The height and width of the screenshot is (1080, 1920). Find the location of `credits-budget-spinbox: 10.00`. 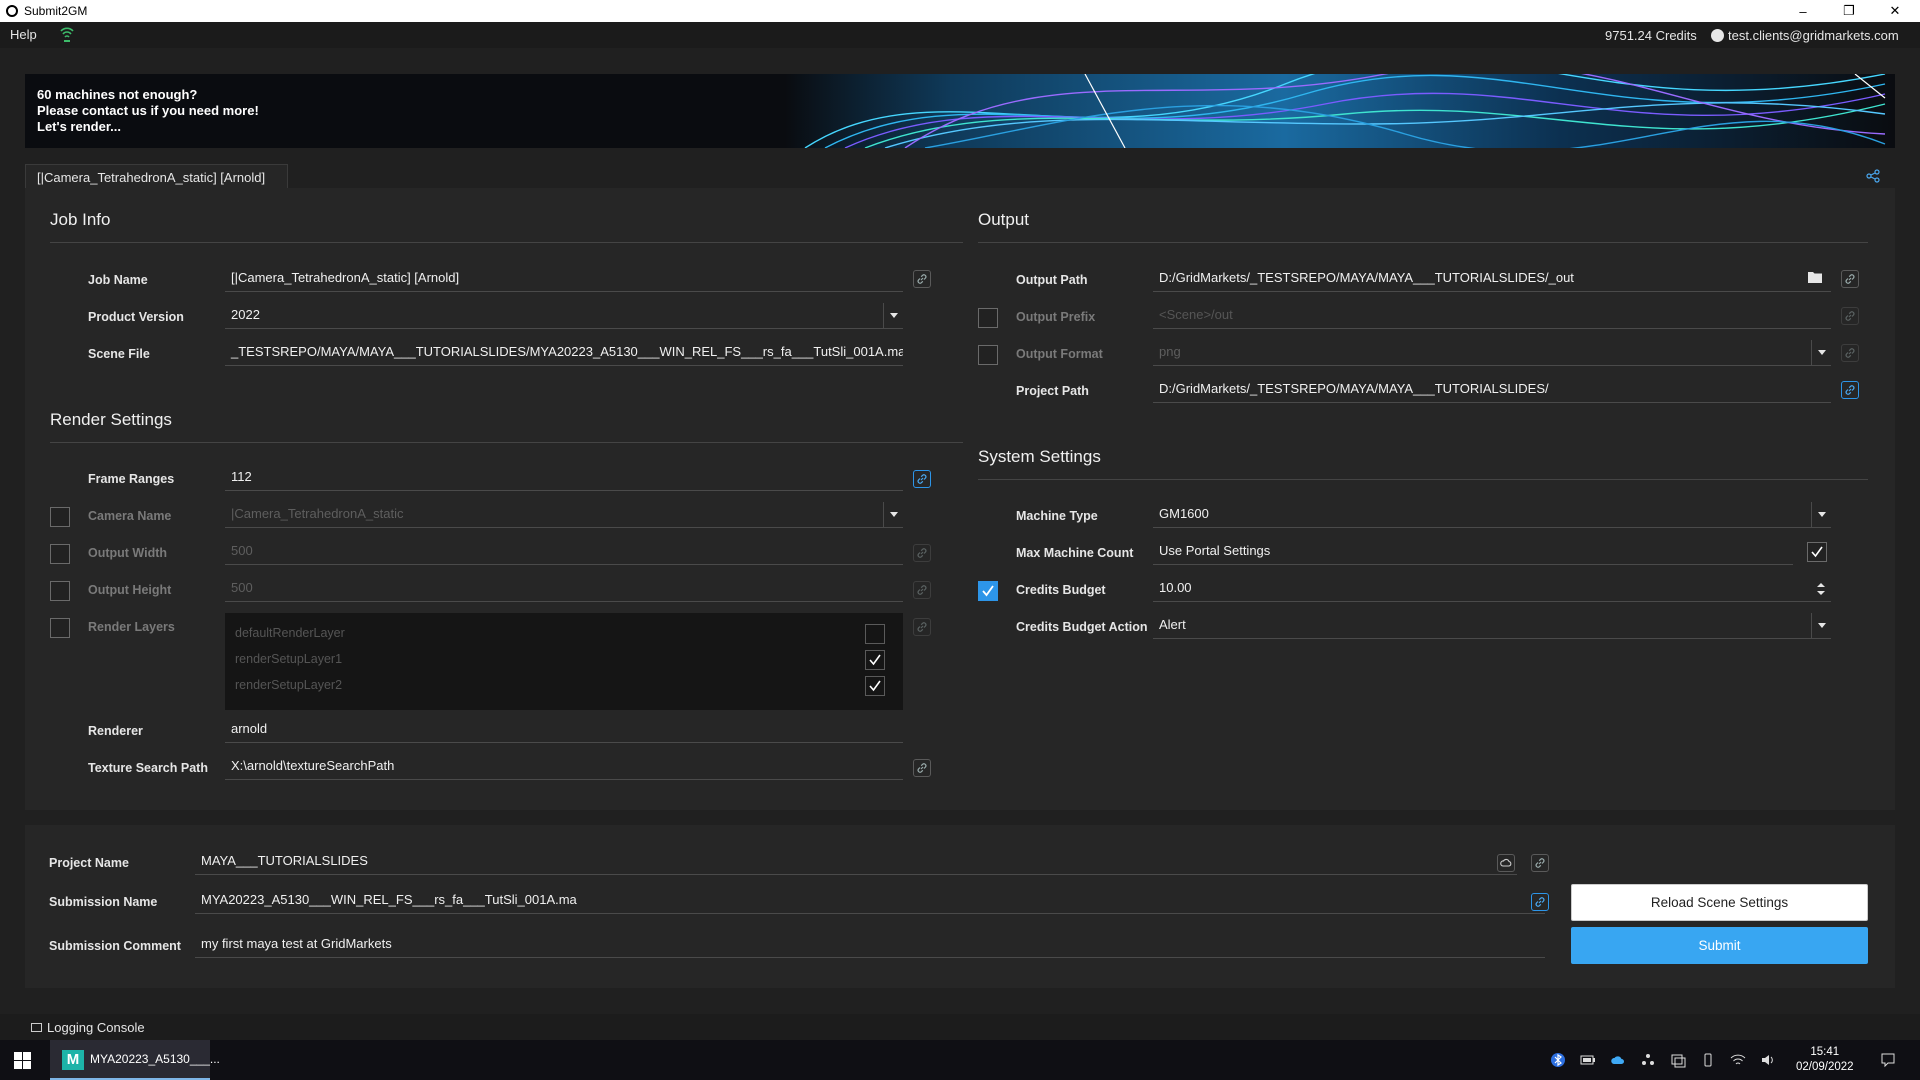

credits-budget-spinbox: 10.00 is located at coordinates (1492, 589).